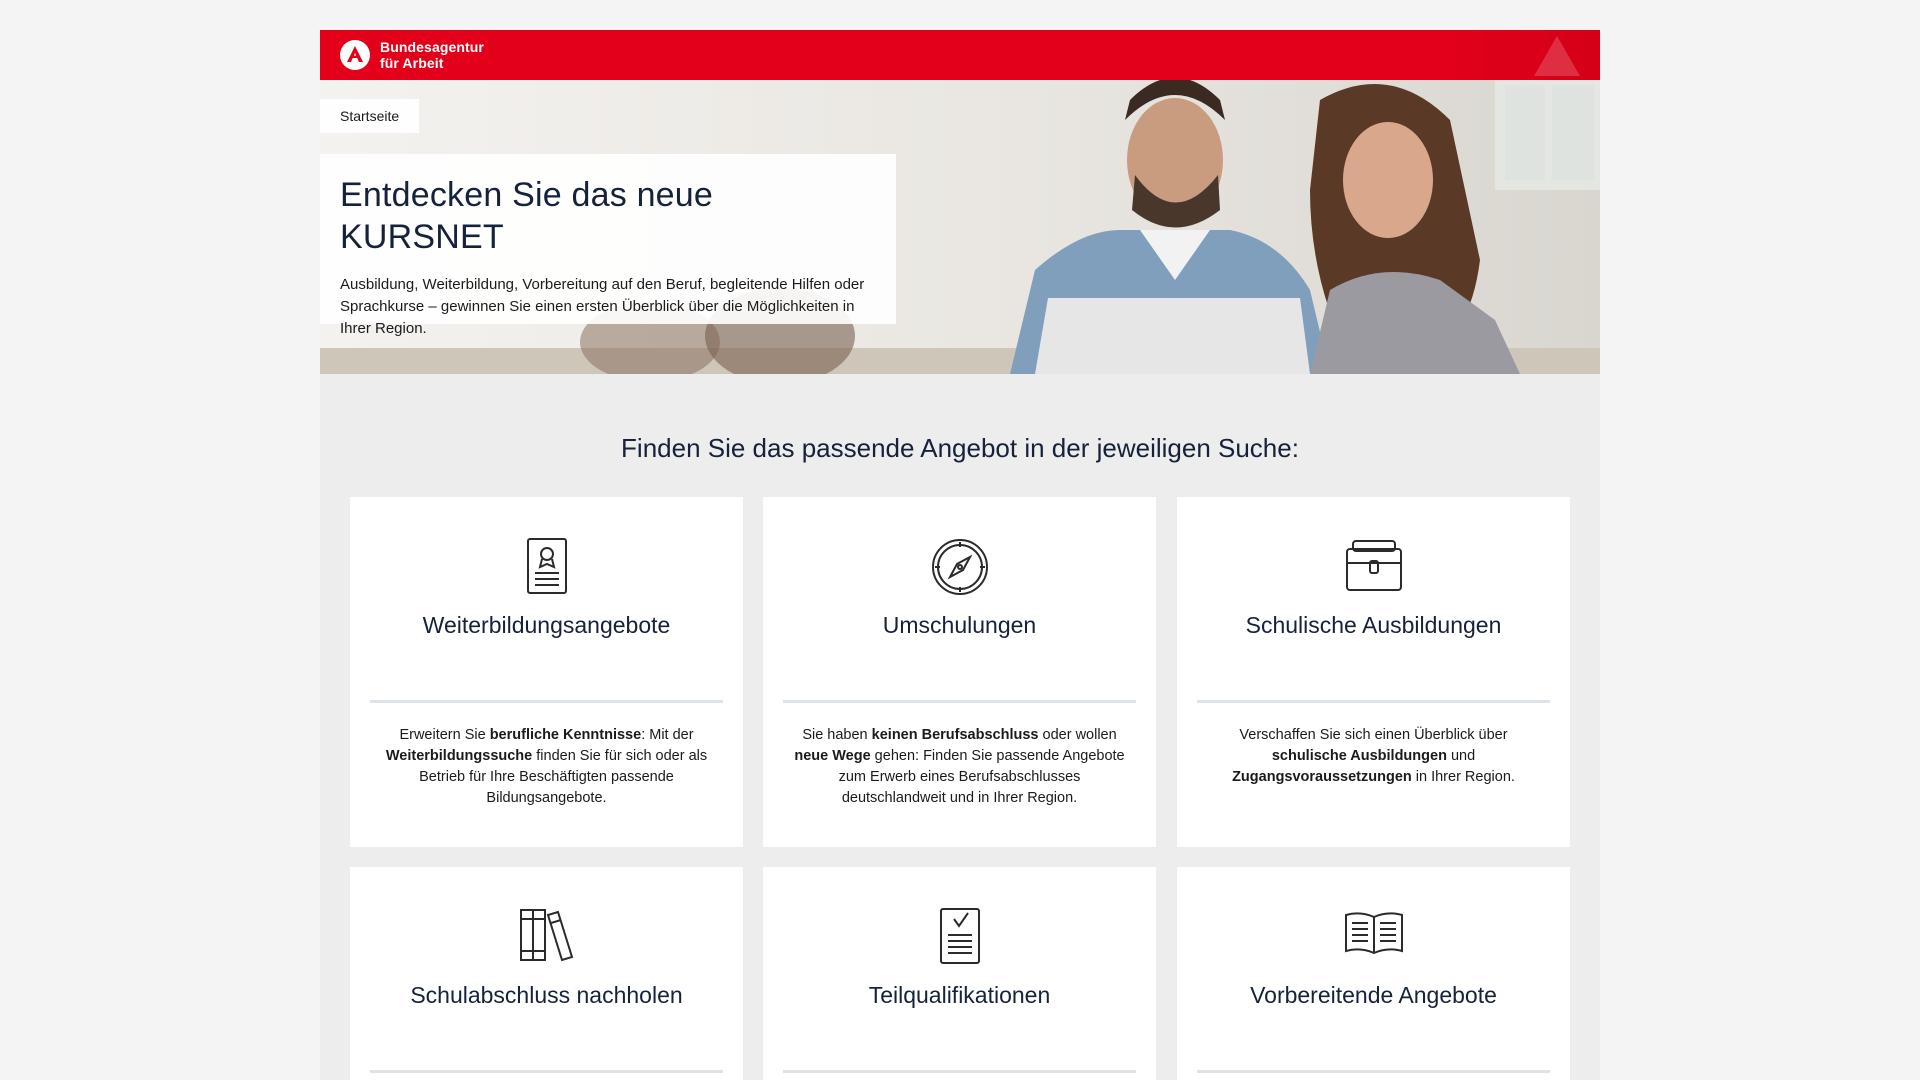  Describe the element at coordinates (459, 756) in the screenshot. I see `card-text-bold: Weiterbildungssuche` at that location.